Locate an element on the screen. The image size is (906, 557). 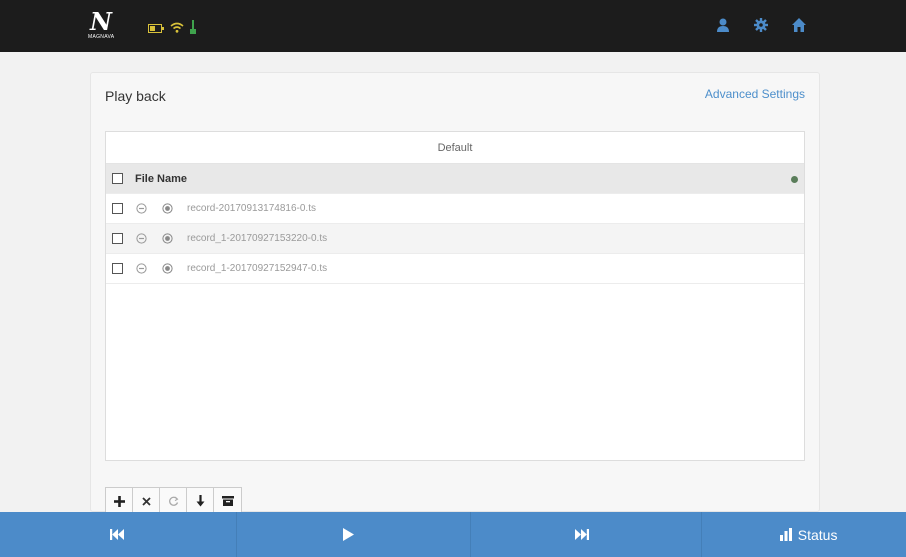
refresh-icon is located at coordinates (173, 501).